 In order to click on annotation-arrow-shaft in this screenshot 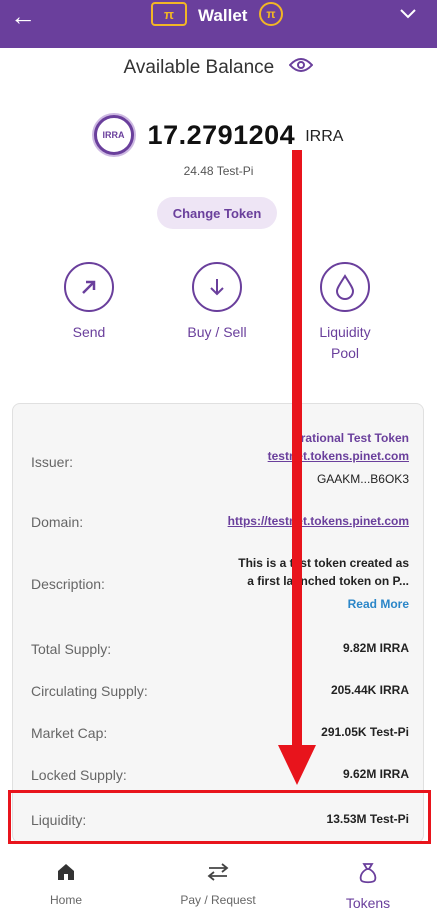, I will do `click(297, 450)`.